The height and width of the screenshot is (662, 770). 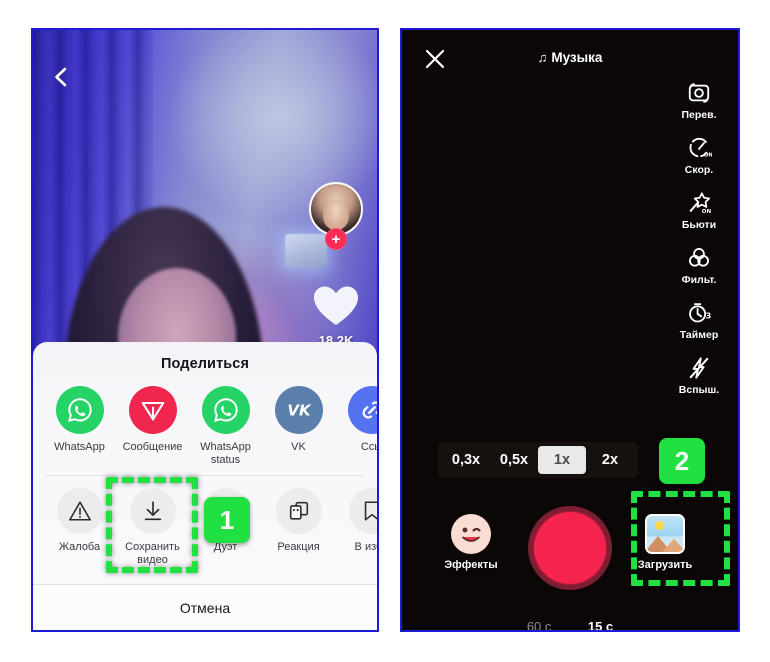 I want to click on tool-label: Перев., so click(x=699, y=115).